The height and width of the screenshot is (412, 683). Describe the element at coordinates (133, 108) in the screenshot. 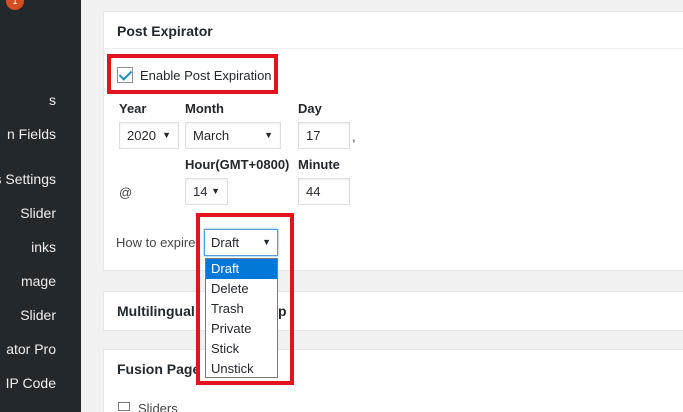

I see `year-label: Year` at that location.